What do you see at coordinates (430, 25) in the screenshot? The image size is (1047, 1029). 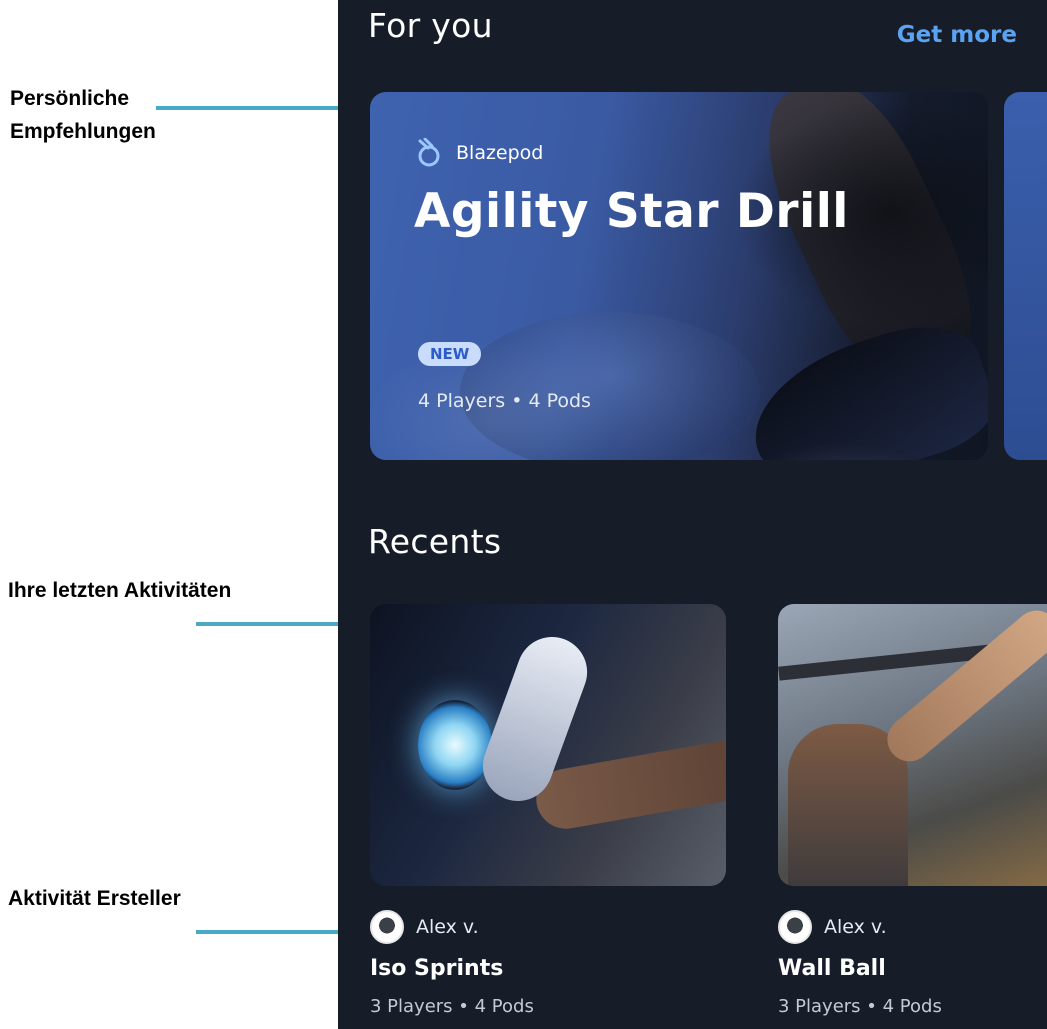 I see `for-you-title: For you` at bounding box center [430, 25].